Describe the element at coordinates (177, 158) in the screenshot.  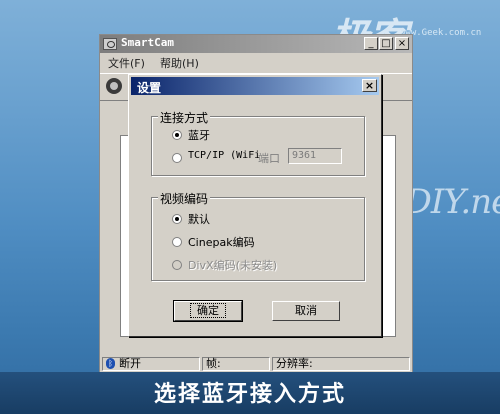
I see `radio-tcpip` at that location.